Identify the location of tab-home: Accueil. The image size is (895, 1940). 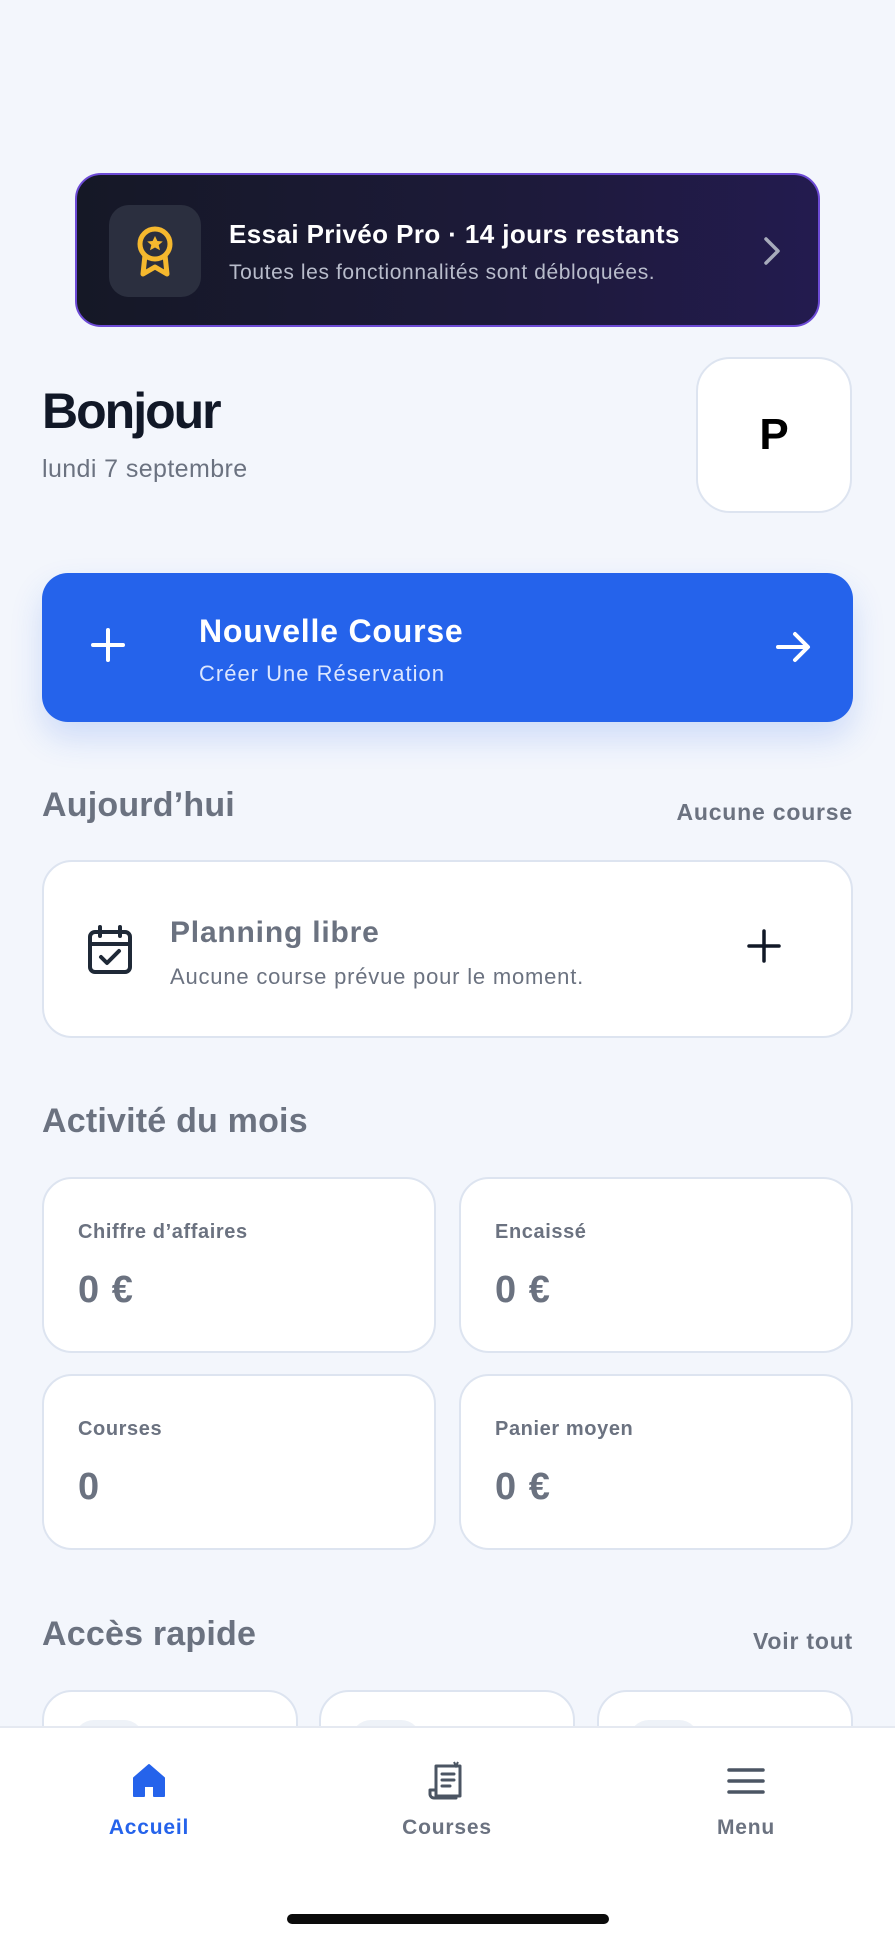
(149, 1803).